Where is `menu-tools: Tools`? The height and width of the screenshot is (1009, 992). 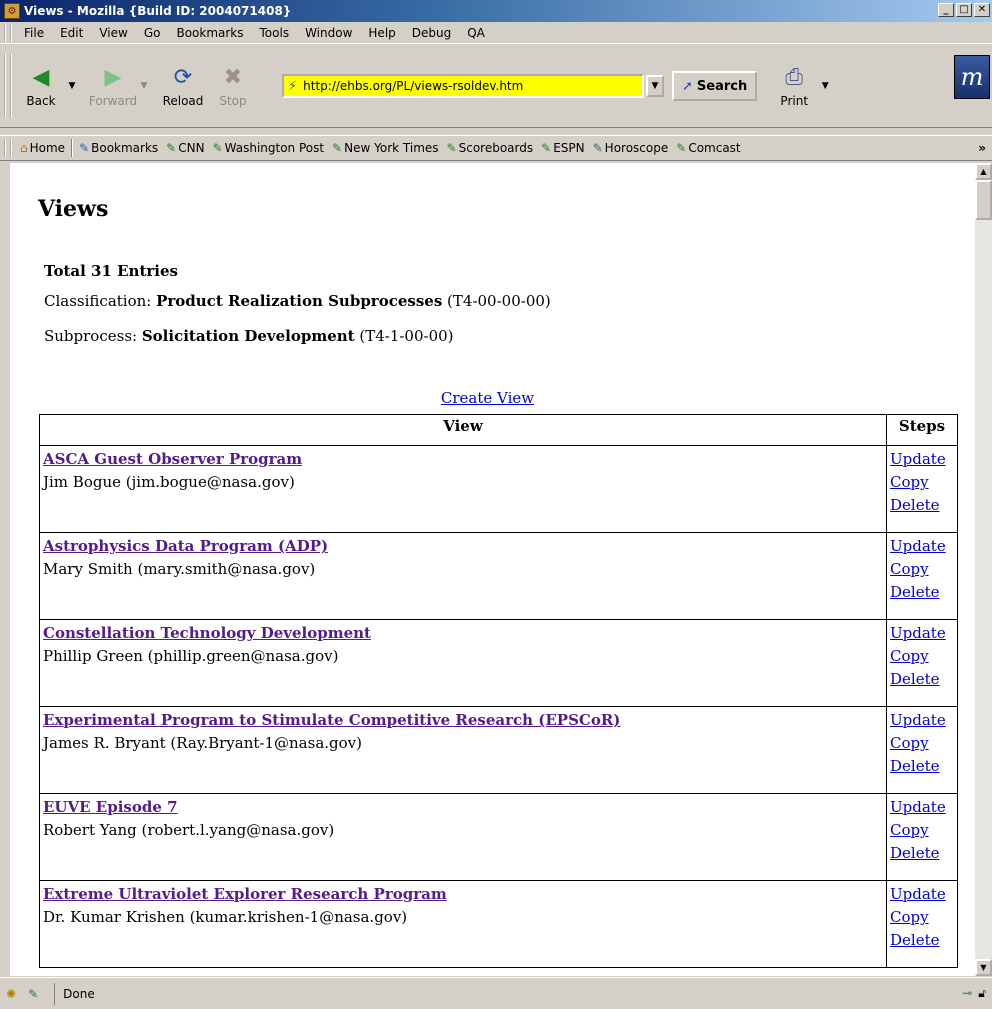
menu-tools: Tools is located at coordinates (275, 33).